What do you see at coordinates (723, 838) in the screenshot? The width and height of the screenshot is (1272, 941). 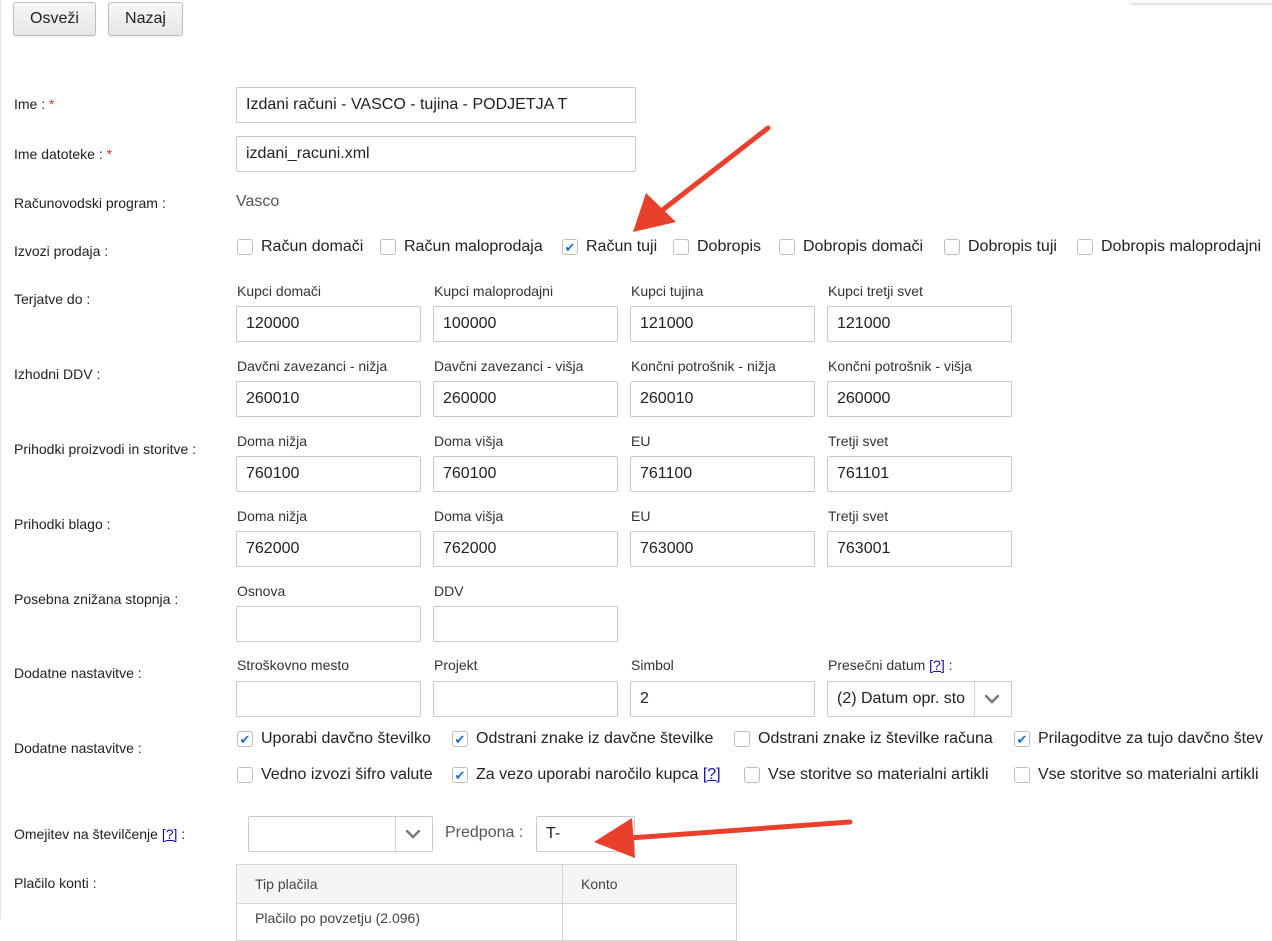 I see `annotation-arrow-prefix` at bounding box center [723, 838].